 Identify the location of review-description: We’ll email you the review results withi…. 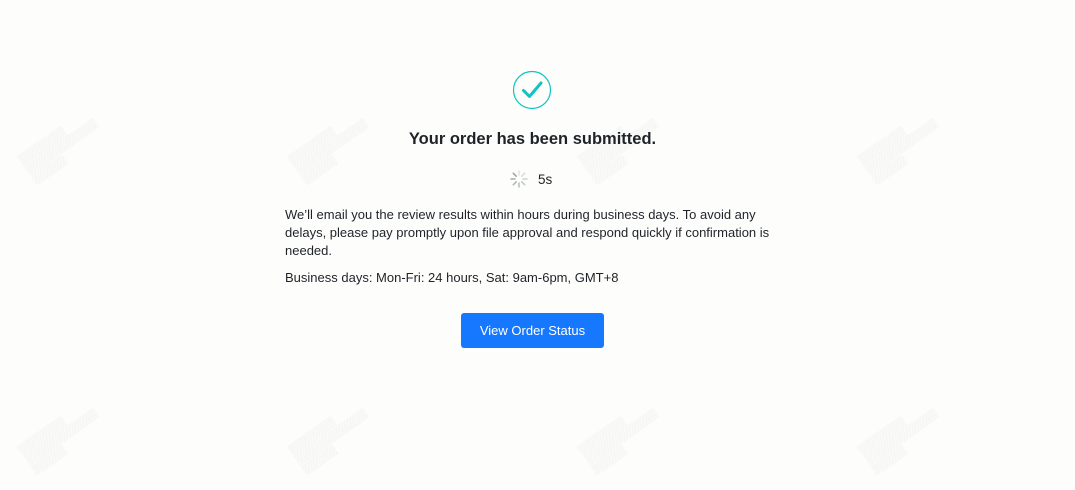
(527, 232).